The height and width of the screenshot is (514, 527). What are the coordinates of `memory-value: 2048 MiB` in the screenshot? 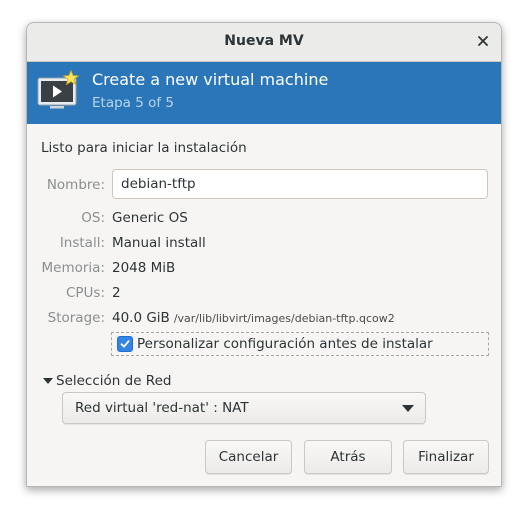 It's located at (144, 268).